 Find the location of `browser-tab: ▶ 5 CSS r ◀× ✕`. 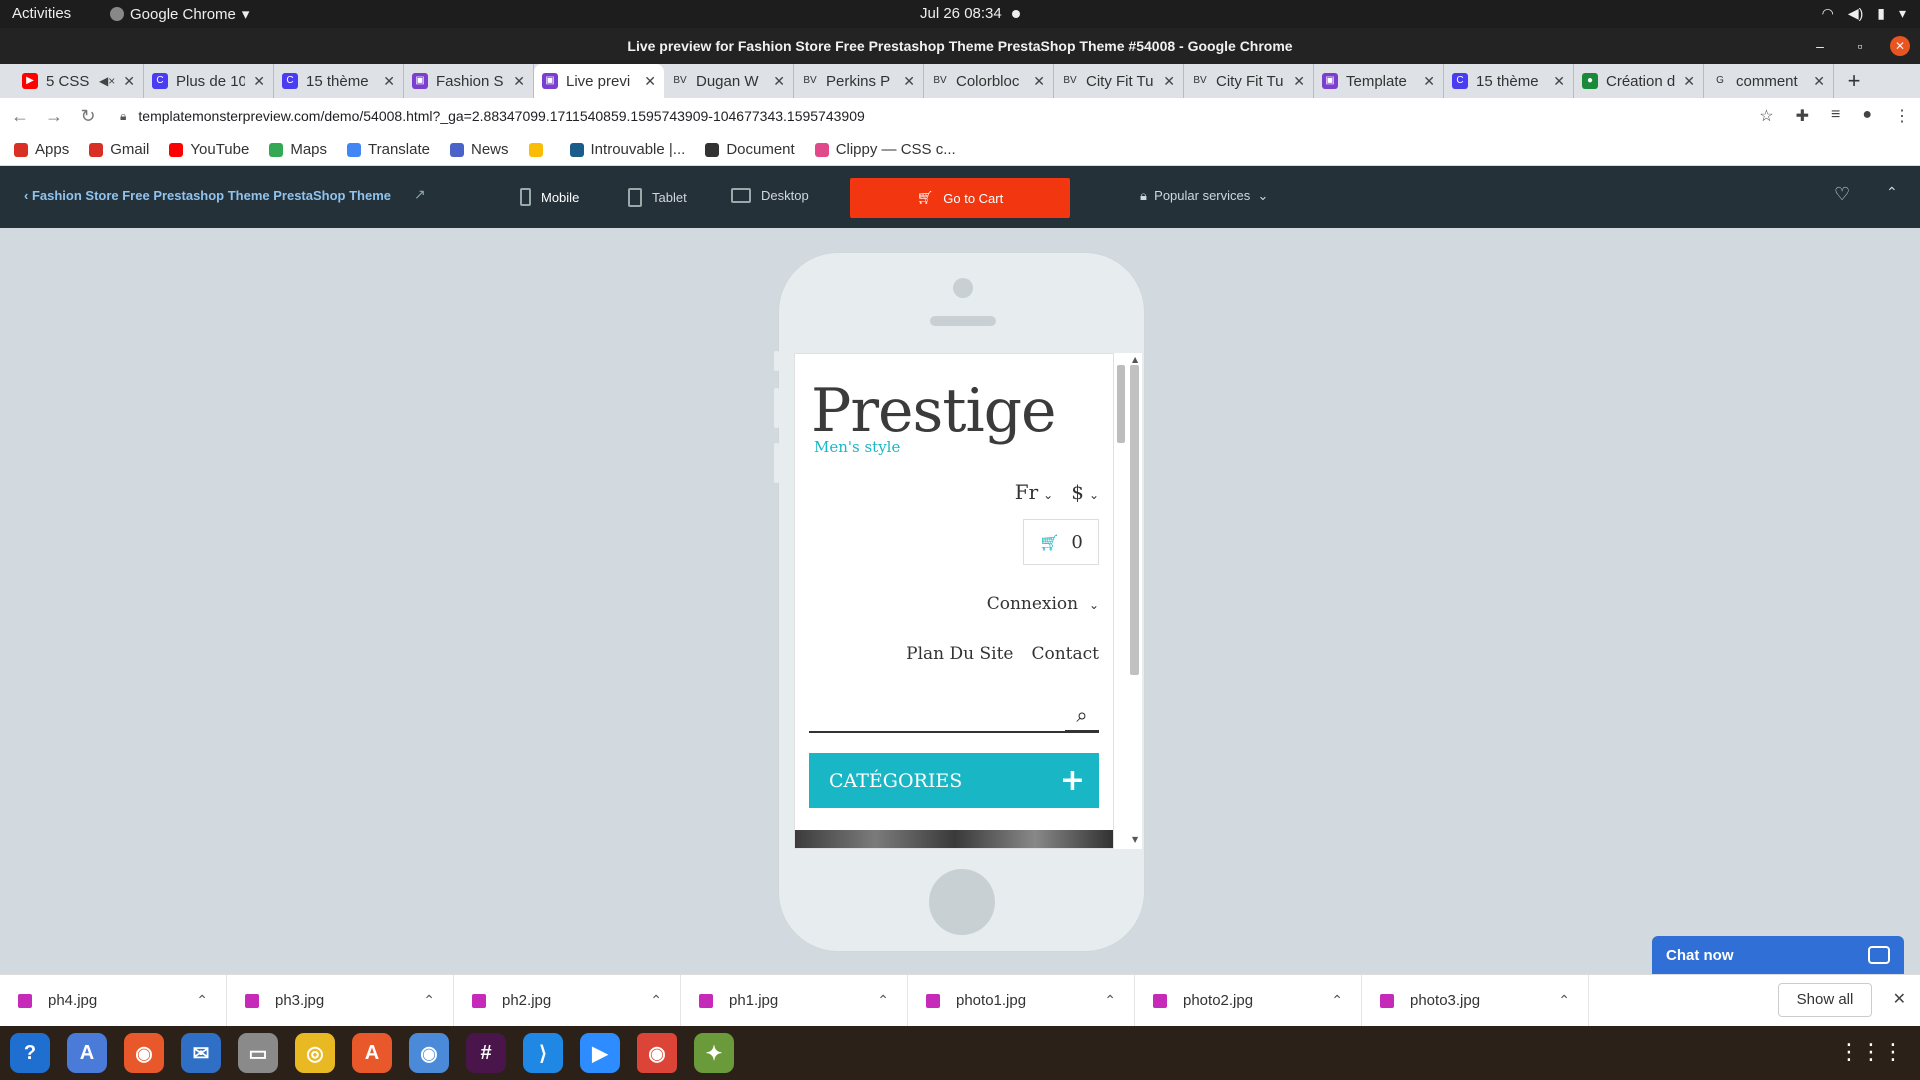

browser-tab: ▶ 5 CSS r ◀× ✕ is located at coordinates (79, 81).